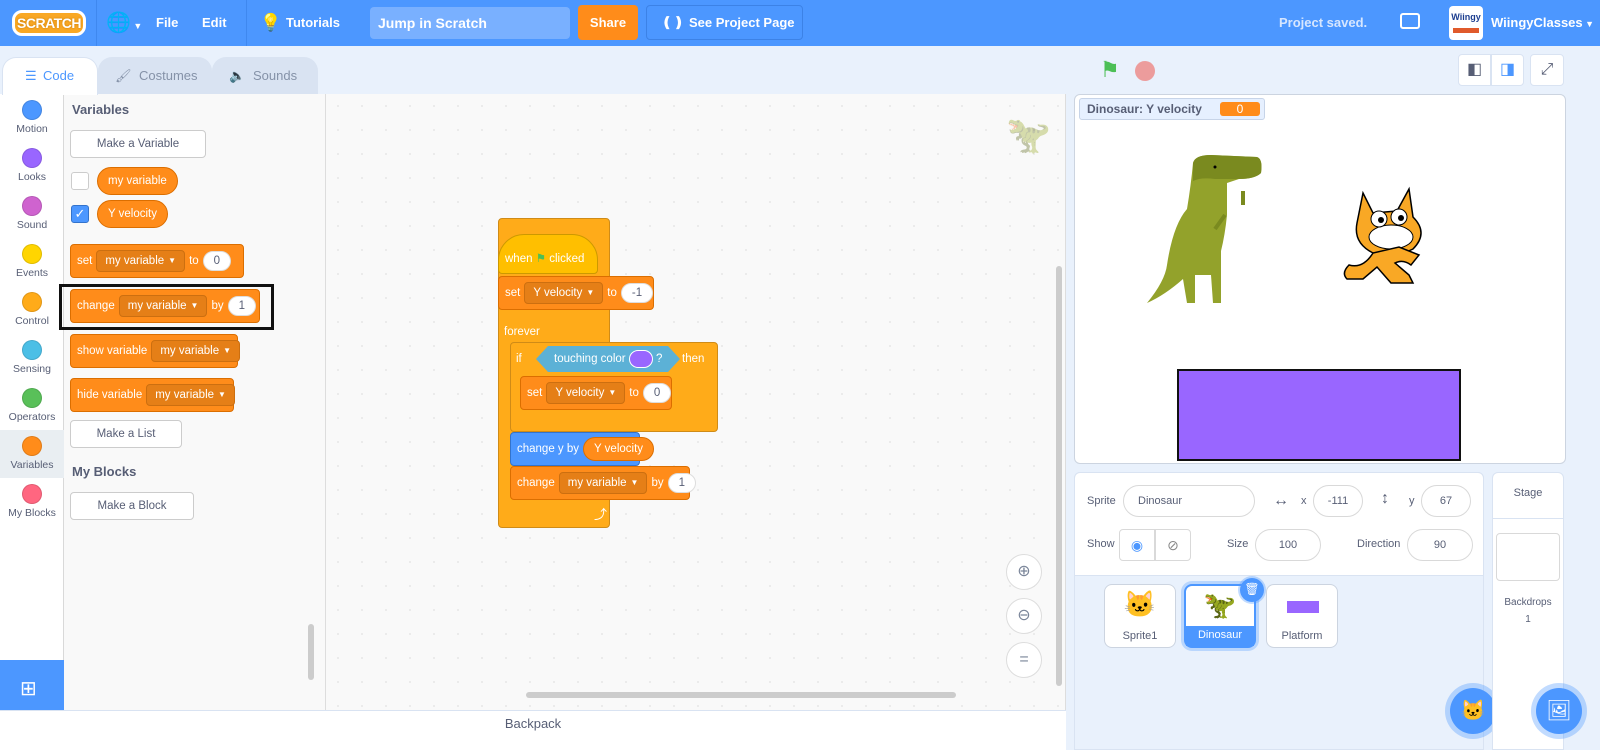 Image resolution: width=1600 pixels, height=750 pixels. Describe the element at coordinates (741, 695) in the screenshot. I see `horizontal-scrollbar` at that location.